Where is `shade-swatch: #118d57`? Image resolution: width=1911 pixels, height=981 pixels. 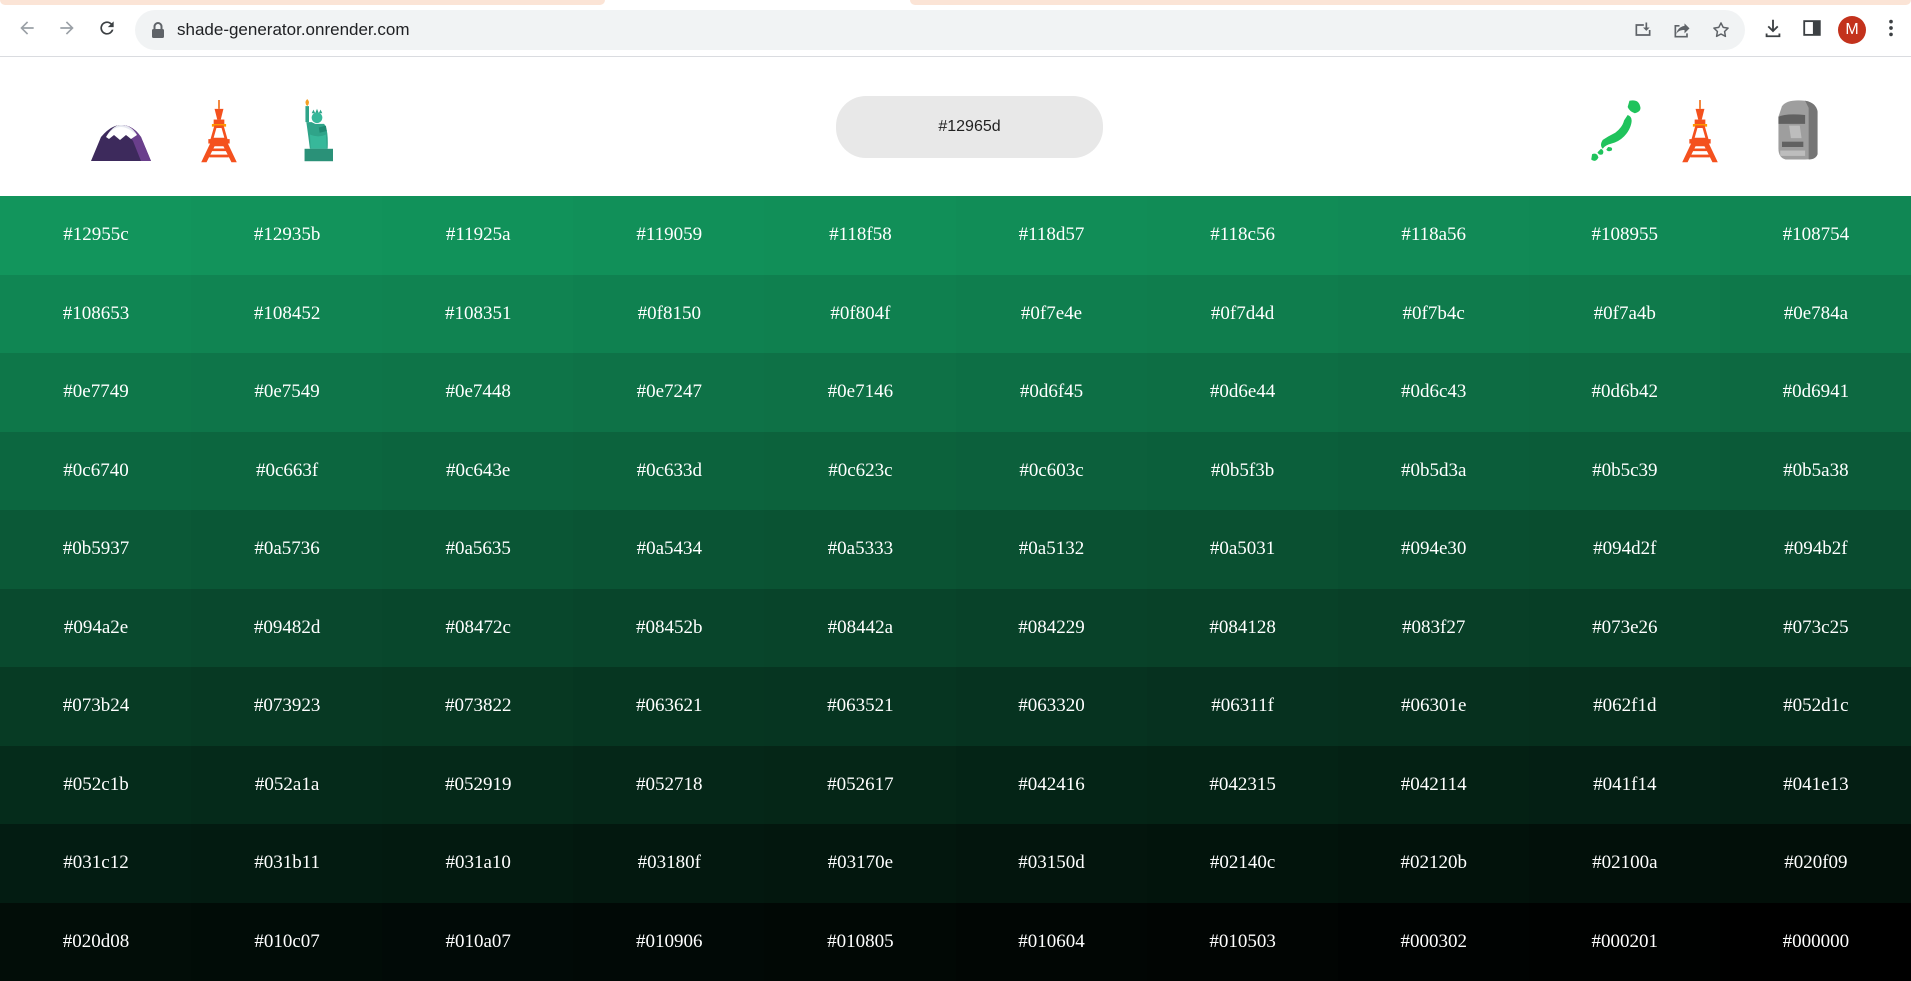
shade-swatch: #118d57 is located at coordinates (1051, 235).